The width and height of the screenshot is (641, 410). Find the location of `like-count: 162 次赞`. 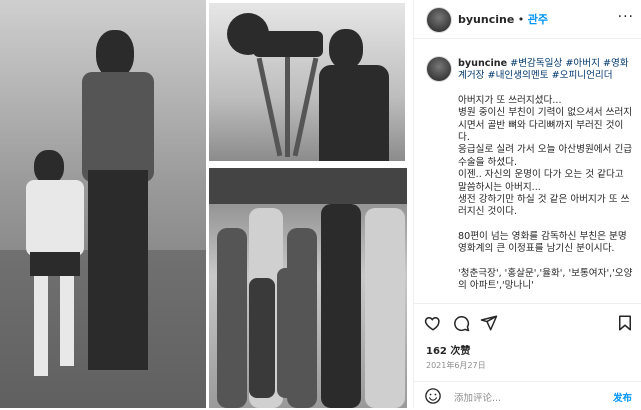

like-count: 162 次赞 is located at coordinates (448, 349).